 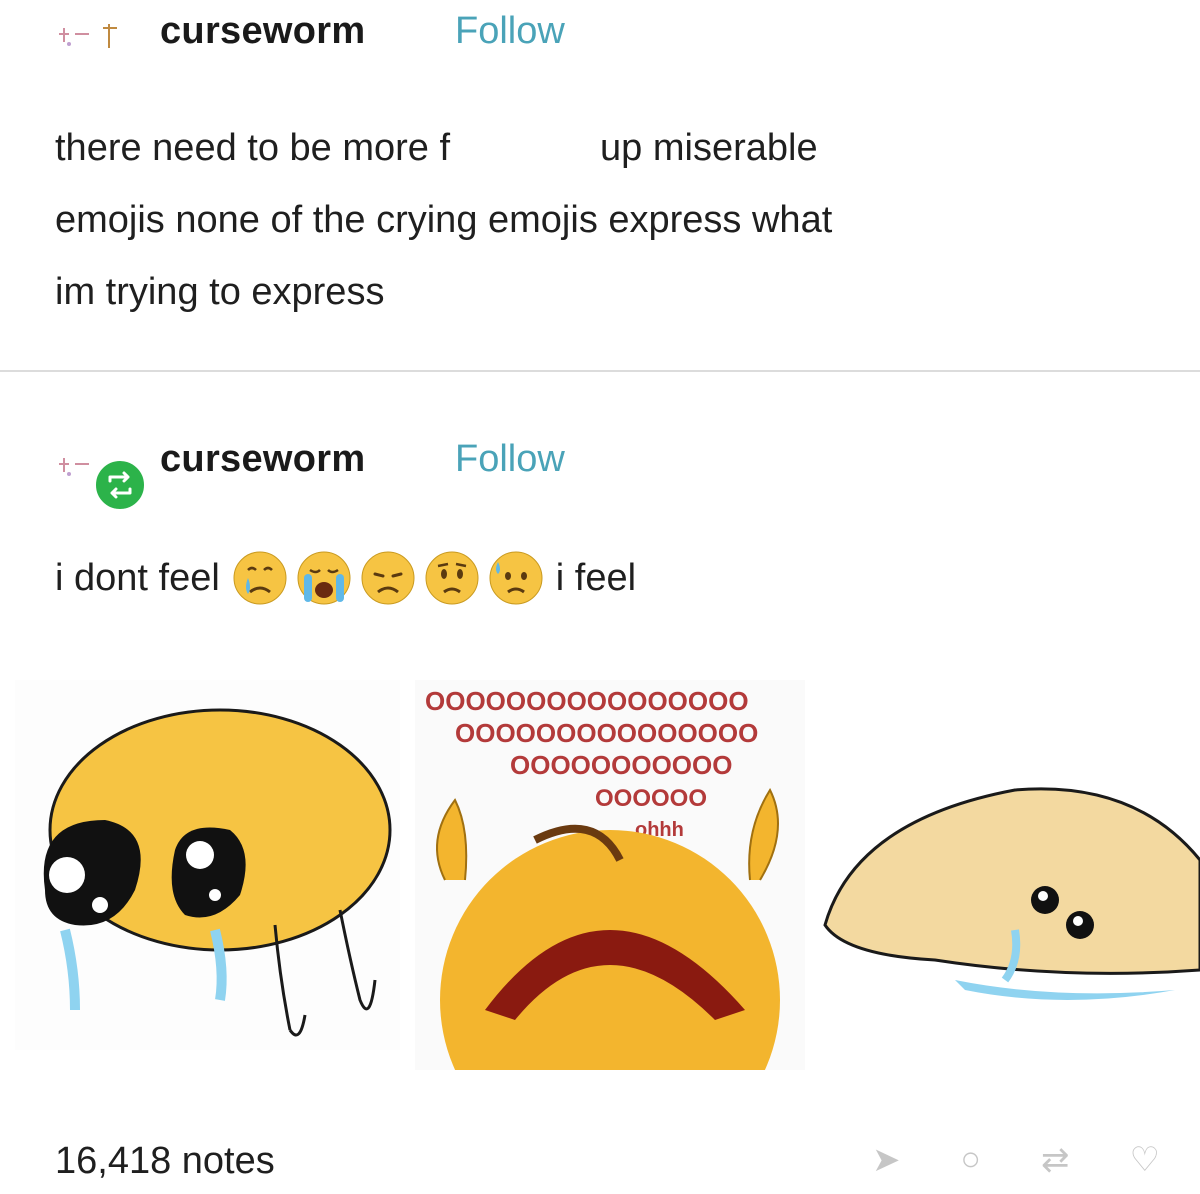 What do you see at coordinates (600, 371) in the screenshot?
I see `post-divider` at bounding box center [600, 371].